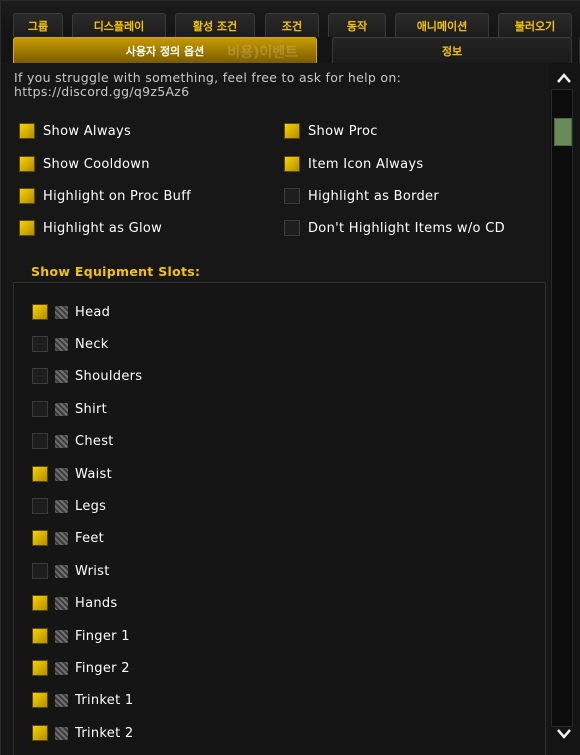 The image size is (580, 755). Describe the element at coordinates (564, 733) in the screenshot. I see `chevron-down-icon` at that location.